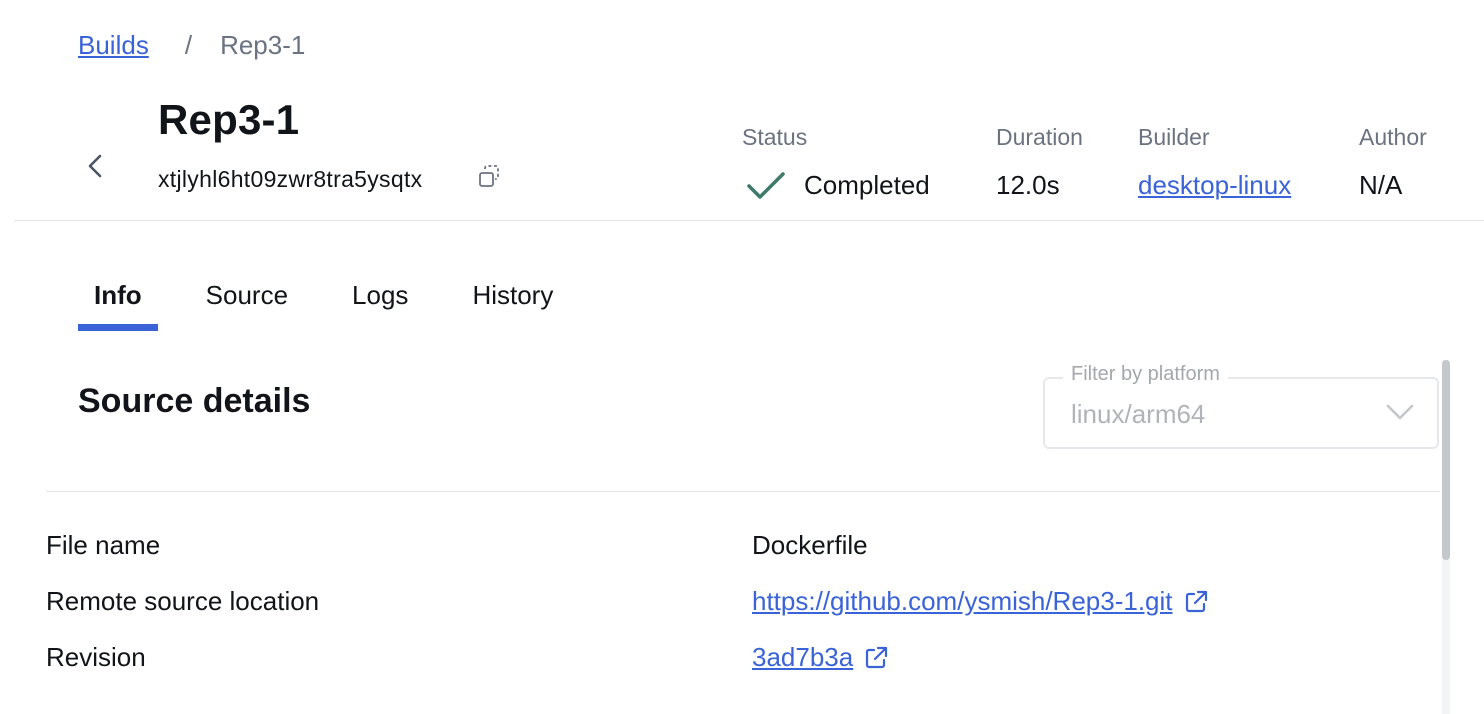  Describe the element at coordinates (1241, 406) in the screenshot. I see `platform-filter-select: Filter by platform linux/arm64` at that location.